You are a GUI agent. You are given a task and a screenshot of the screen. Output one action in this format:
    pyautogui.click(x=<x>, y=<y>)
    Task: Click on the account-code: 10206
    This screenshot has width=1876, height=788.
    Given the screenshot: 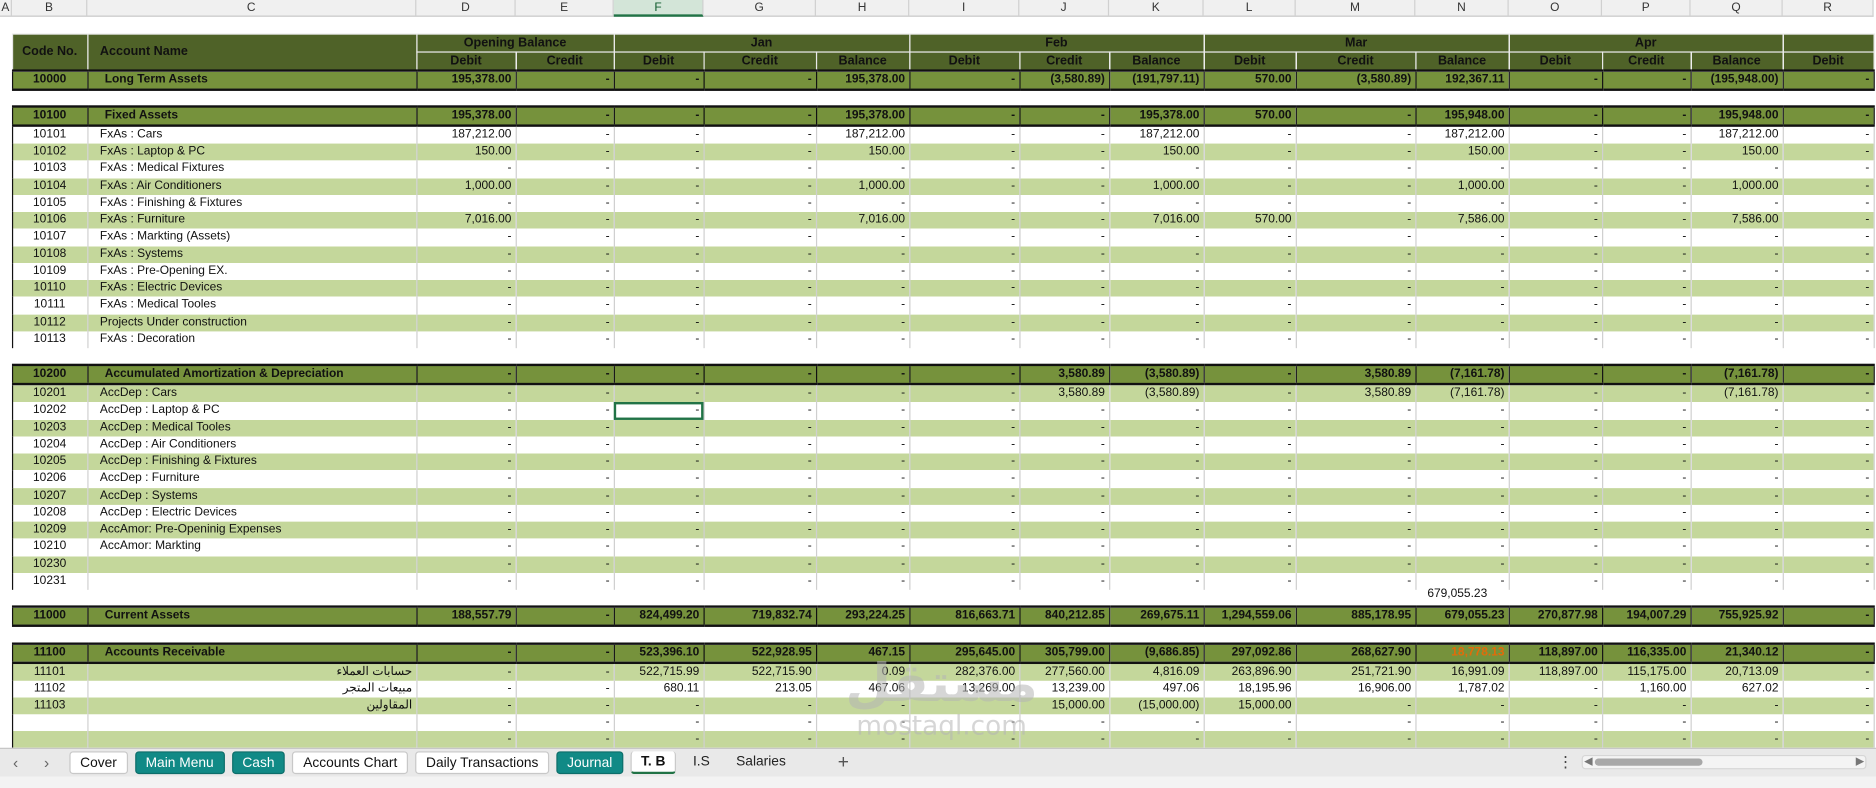 What is the action you would take?
    pyautogui.click(x=49, y=479)
    